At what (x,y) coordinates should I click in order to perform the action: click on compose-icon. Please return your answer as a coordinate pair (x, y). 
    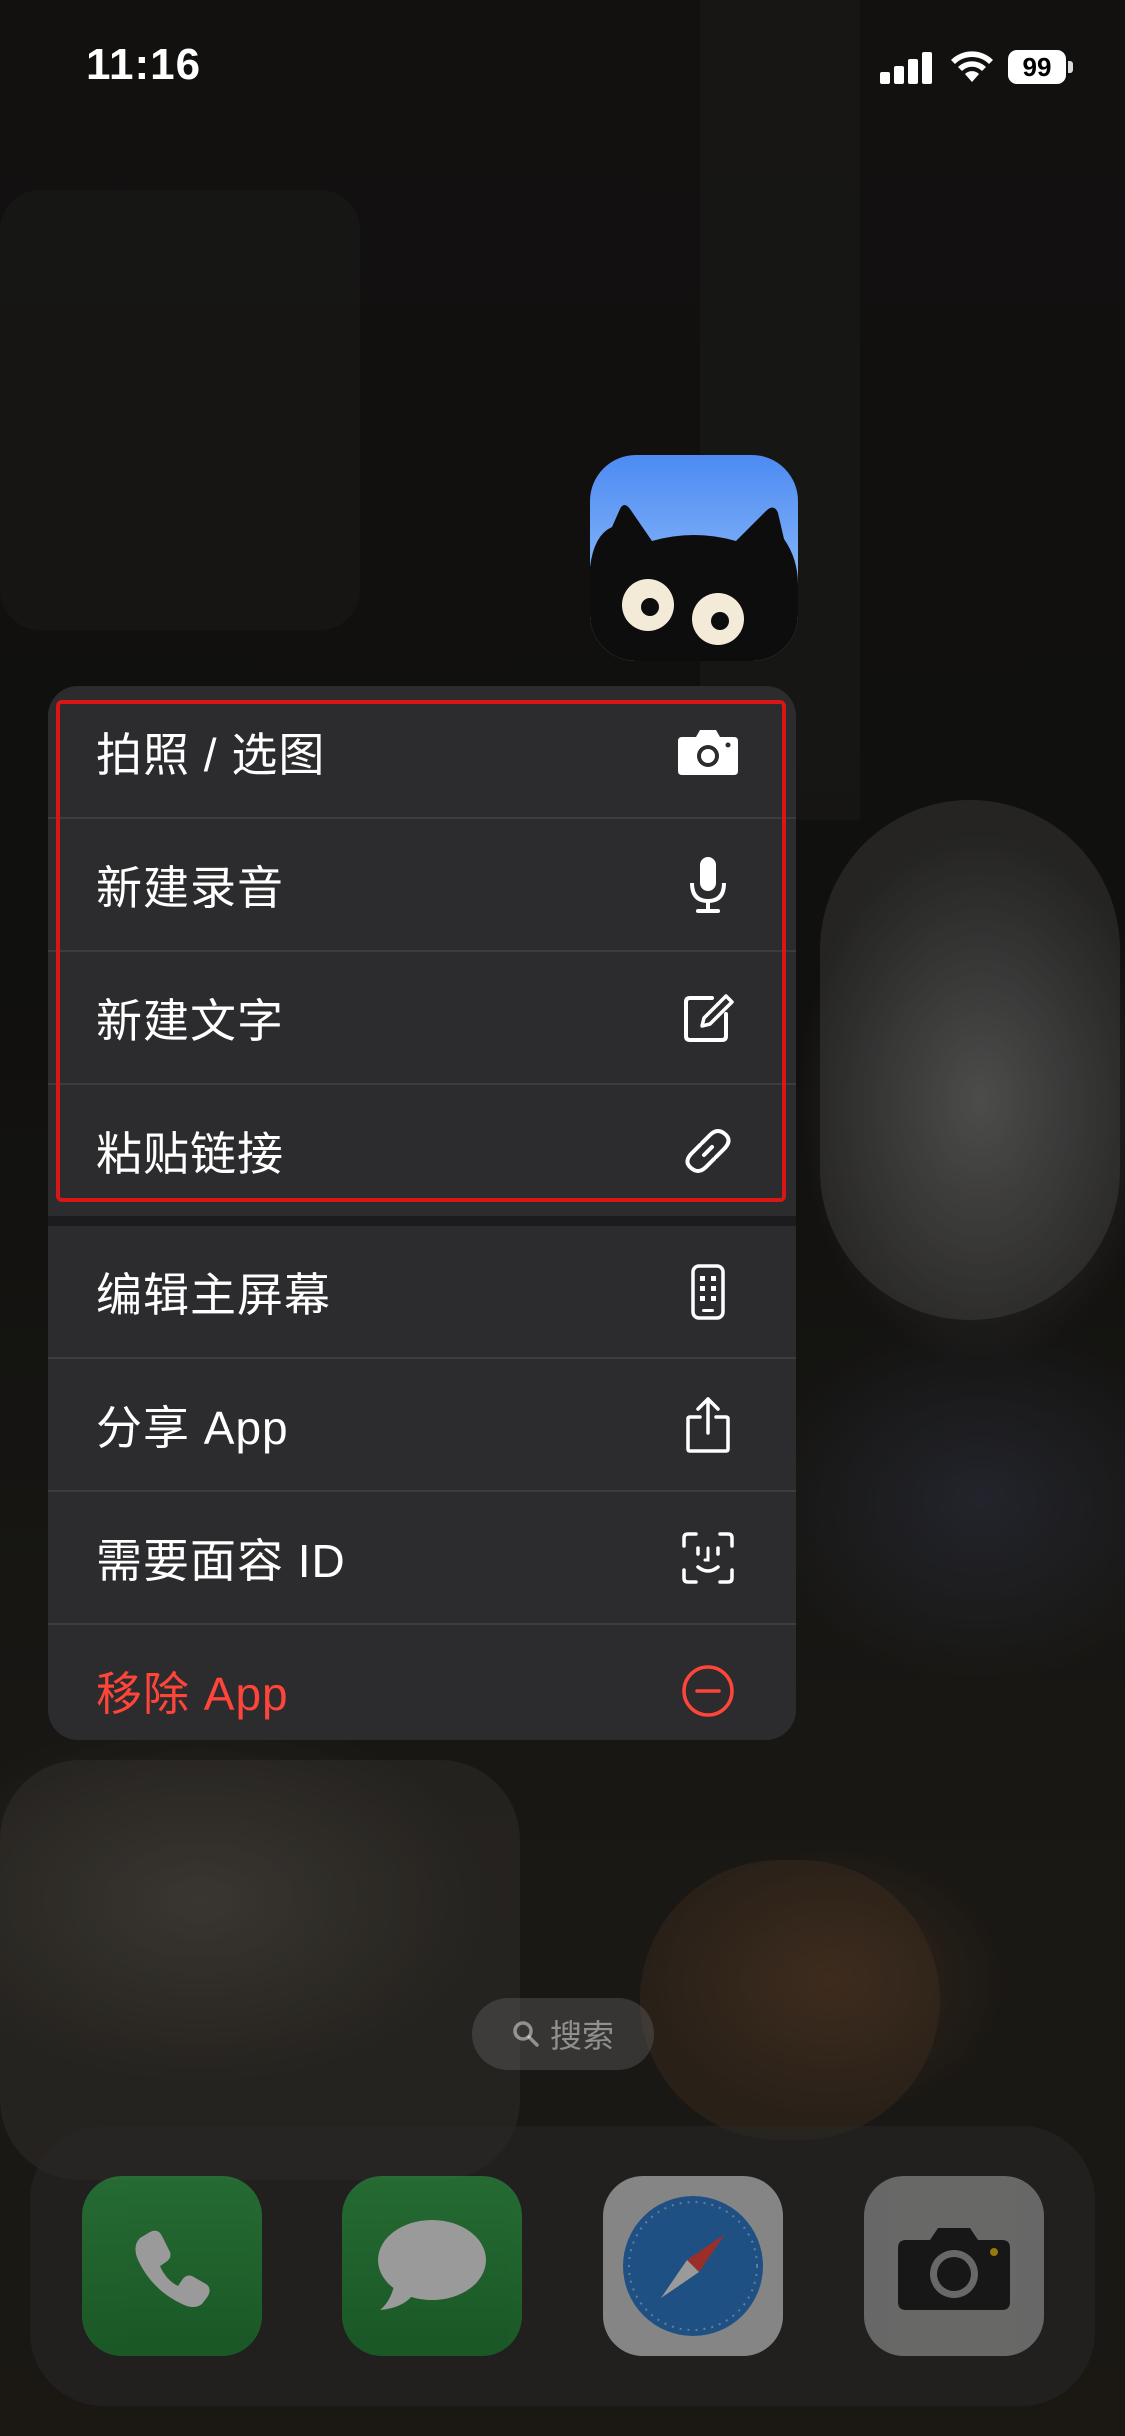
    Looking at the image, I should click on (708, 1018).